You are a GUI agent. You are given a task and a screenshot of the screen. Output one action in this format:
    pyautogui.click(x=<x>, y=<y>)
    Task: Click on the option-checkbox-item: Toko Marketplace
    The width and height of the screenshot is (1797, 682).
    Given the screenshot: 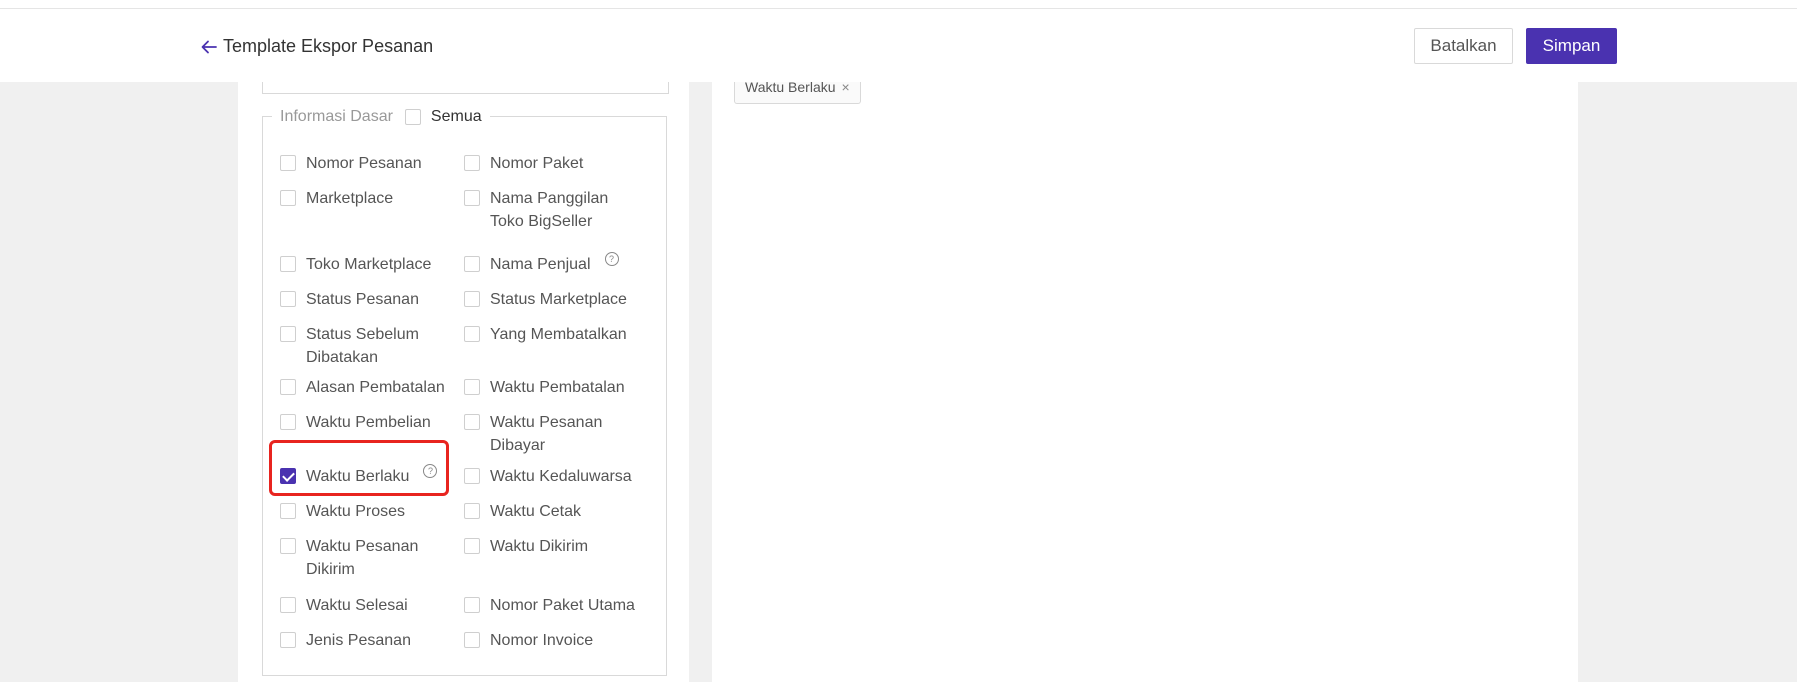 What is the action you would take?
    pyautogui.click(x=367, y=264)
    